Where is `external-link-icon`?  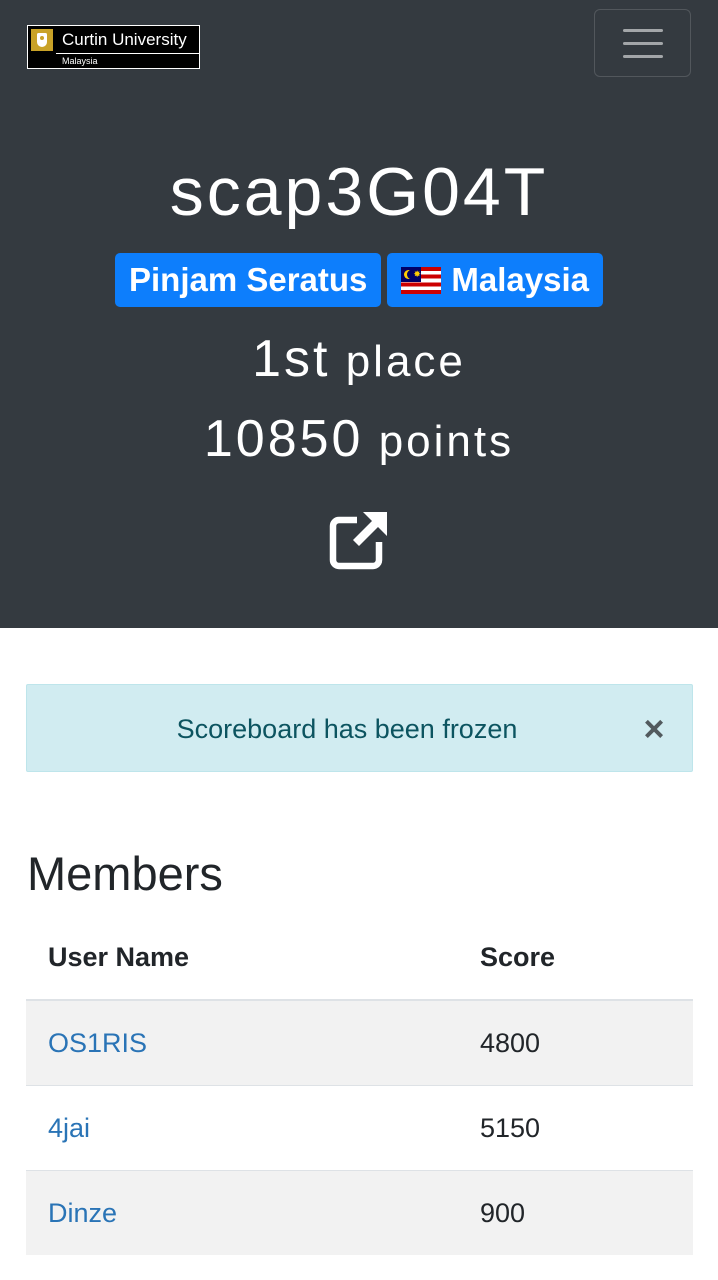
external-link-icon is located at coordinates (359, 540).